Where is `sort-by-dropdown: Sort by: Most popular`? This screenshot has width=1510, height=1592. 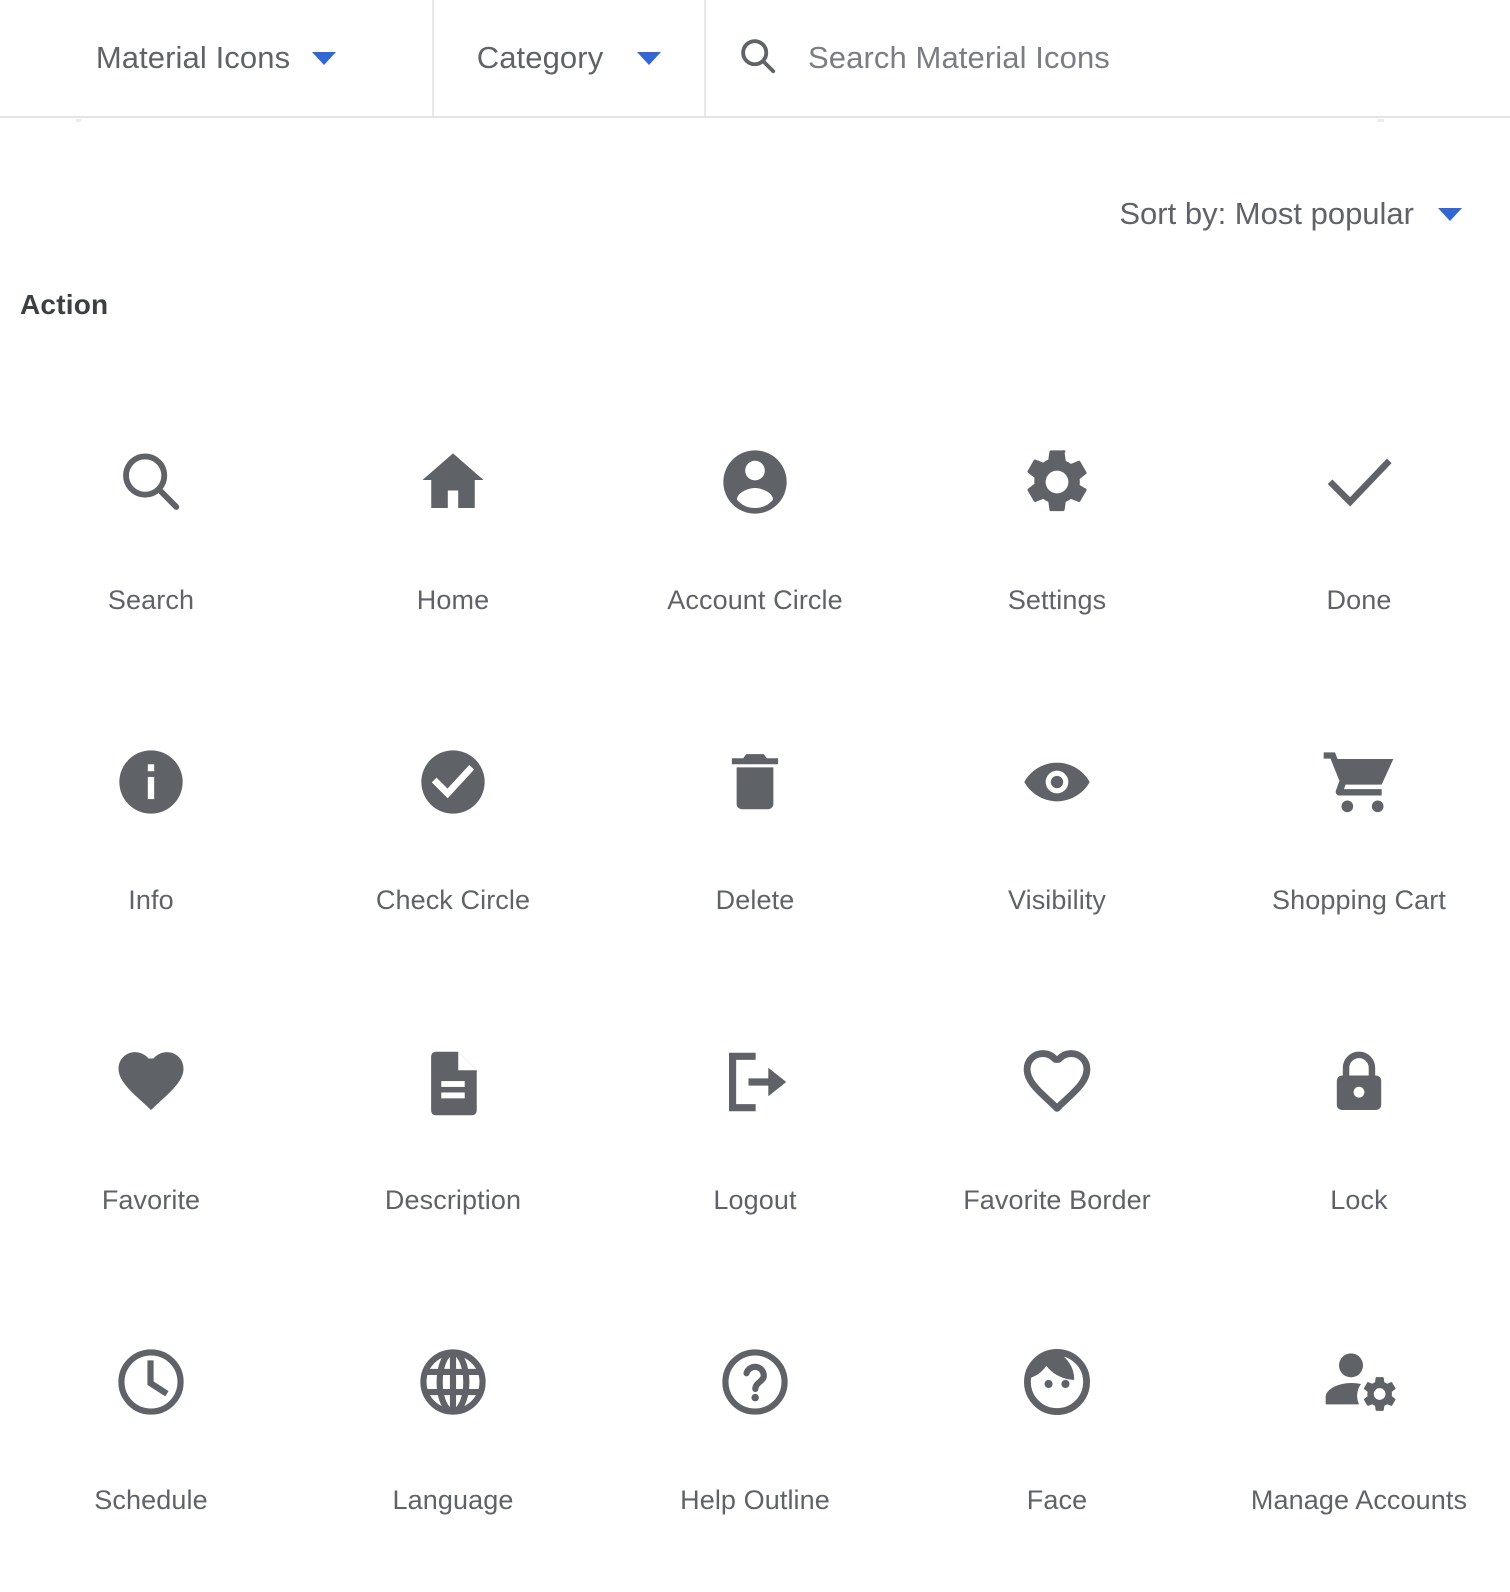
sort-by-dropdown: Sort by: Most popular is located at coordinates (1290, 214).